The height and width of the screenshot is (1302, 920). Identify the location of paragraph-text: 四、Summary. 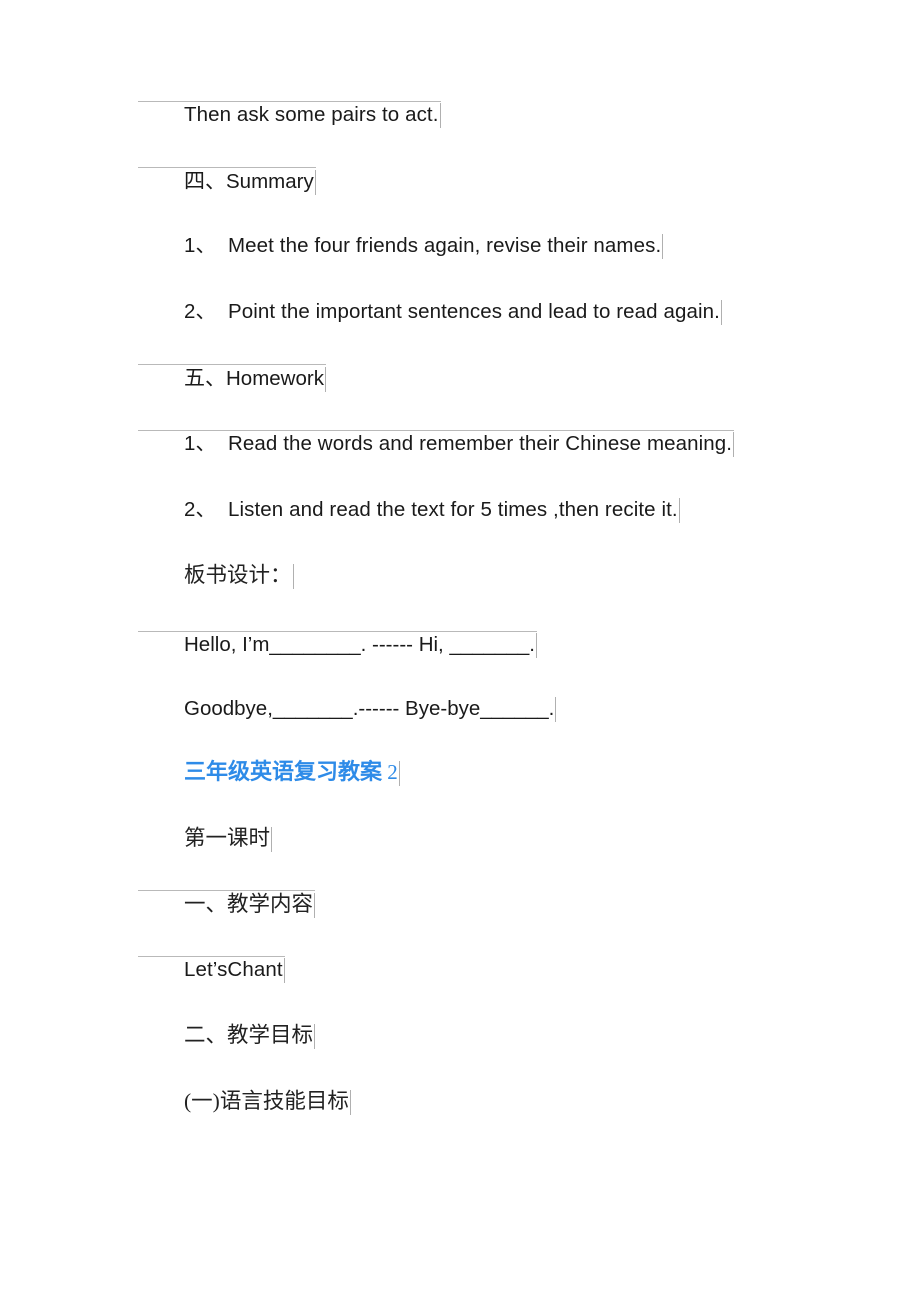
(226, 181).